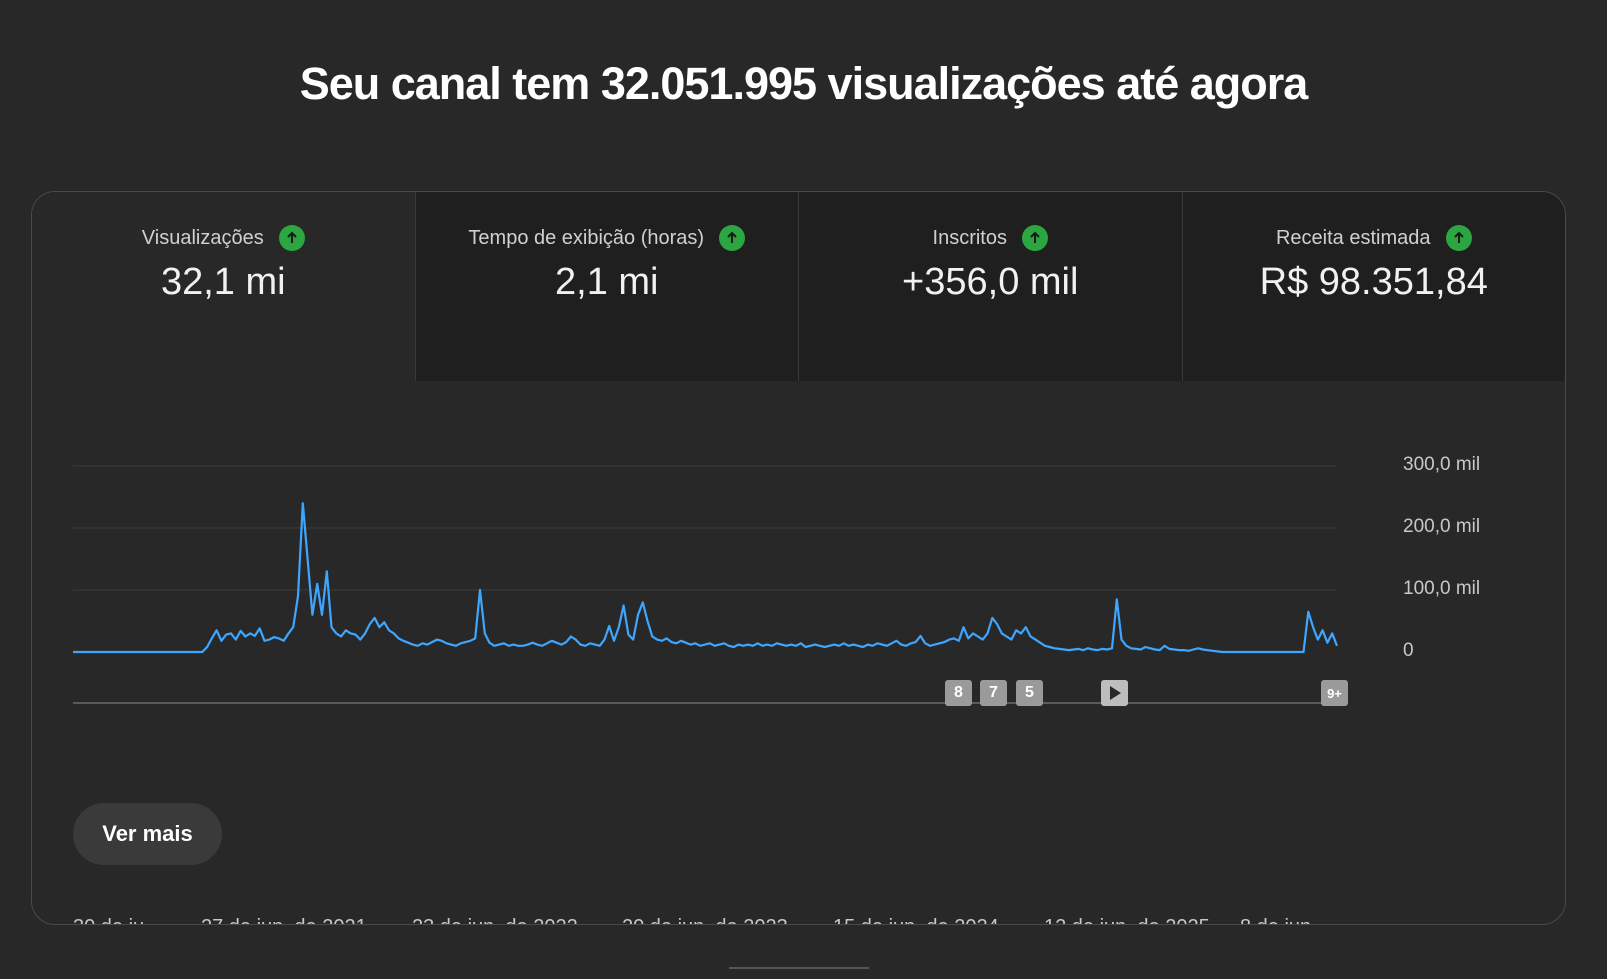  I want to click on tab-label: Visualizações, so click(202, 237).